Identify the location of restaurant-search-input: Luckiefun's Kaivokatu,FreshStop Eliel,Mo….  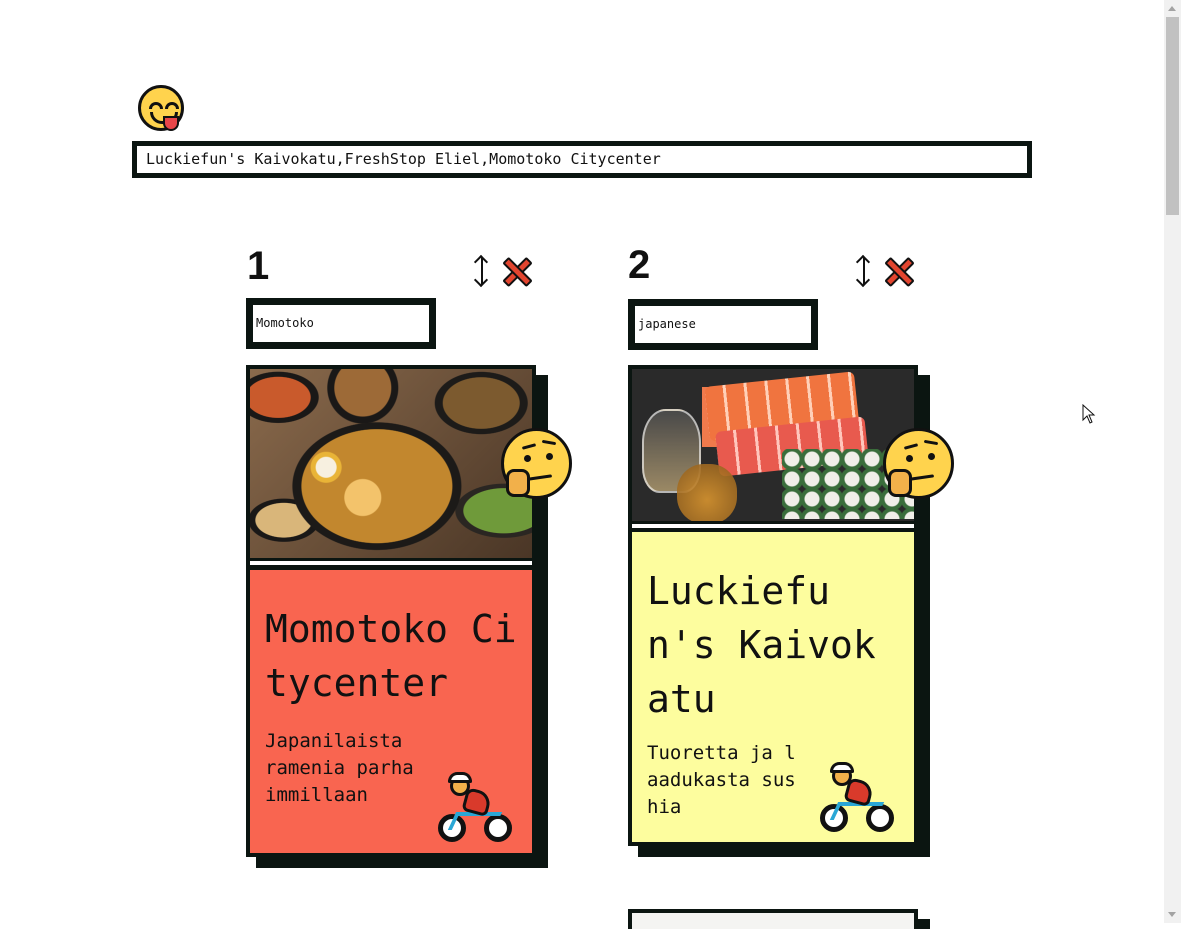
(582, 159).